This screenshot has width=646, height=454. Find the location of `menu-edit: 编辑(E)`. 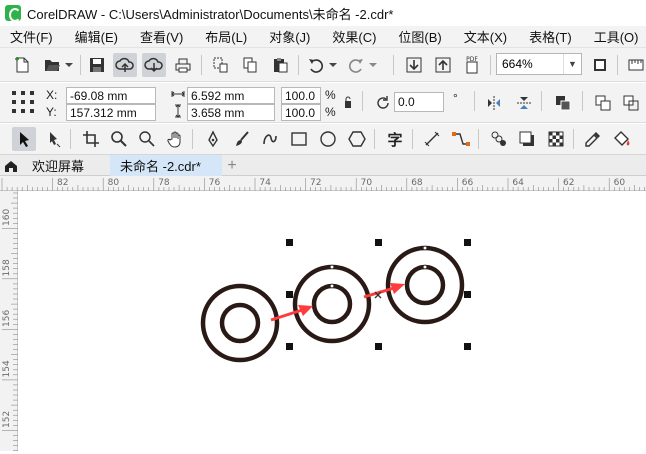

menu-edit: 编辑(E) is located at coordinates (96, 36).